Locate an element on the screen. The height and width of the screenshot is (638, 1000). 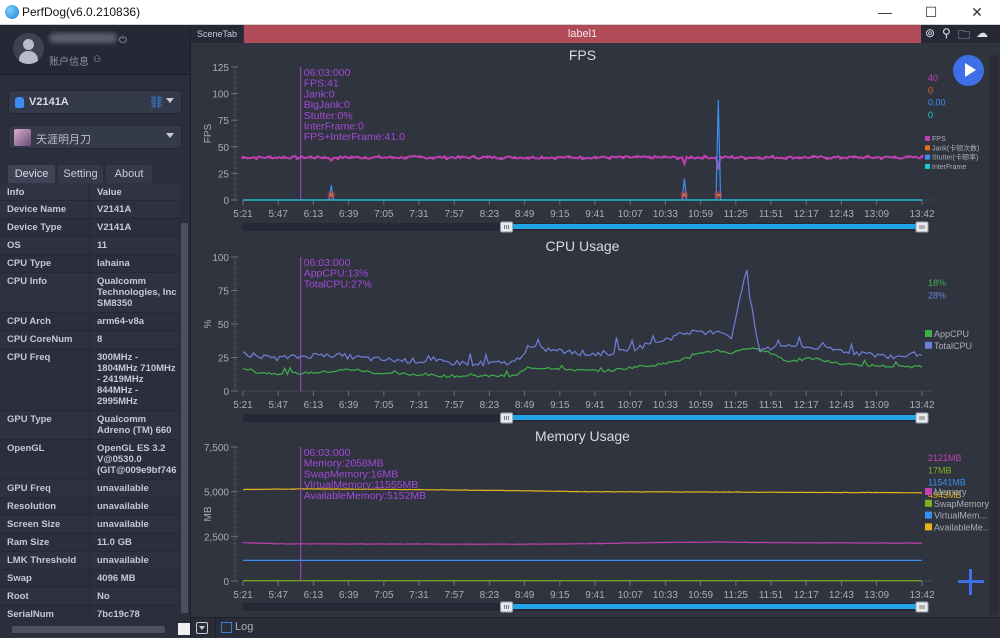
app-selector-value: 天涯明月刀 is located at coordinates (63, 140).